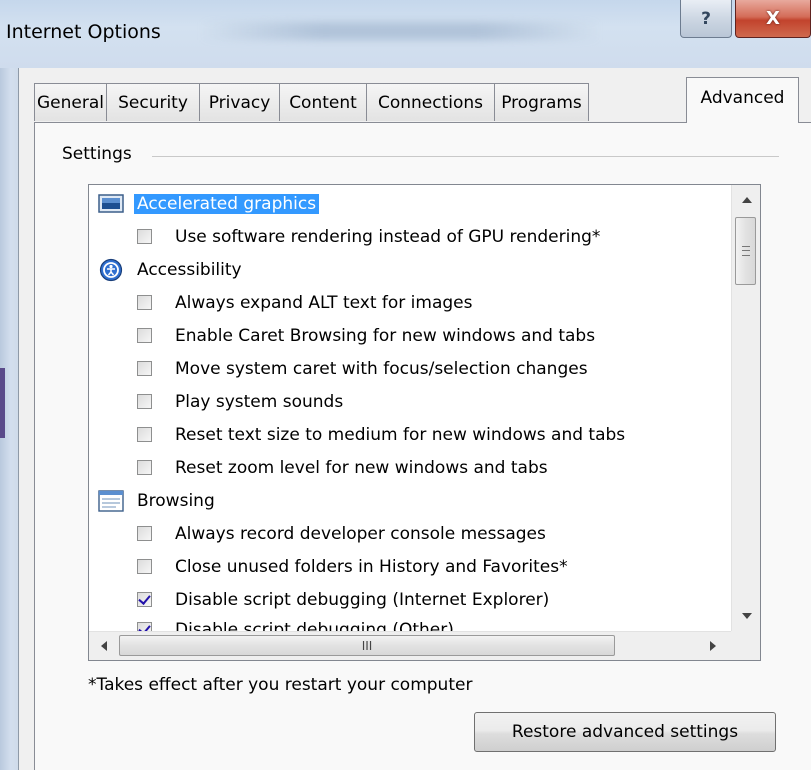 The width and height of the screenshot is (811, 770). Describe the element at coordinates (104, 646) in the screenshot. I see `scroll-left-arrow-icon` at that location.